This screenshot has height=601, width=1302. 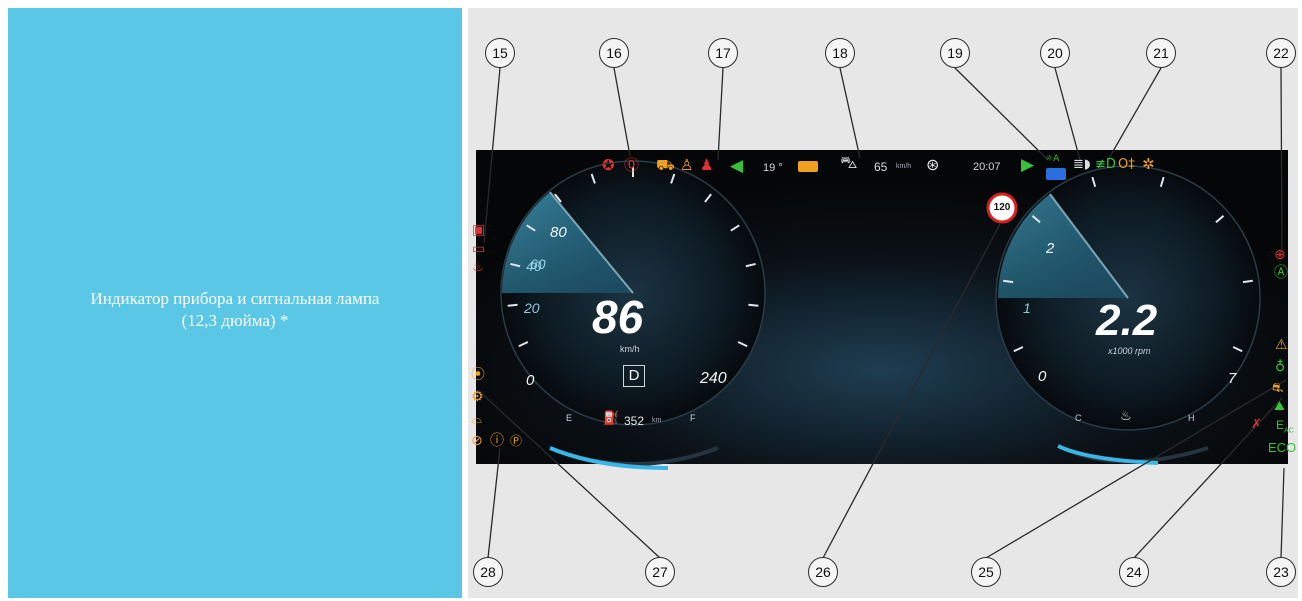 What do you see at coordinates (1279, 406) in the screenshot?
I see `hill-descent-icon: ⛰` at bounding box center [1279, 406].